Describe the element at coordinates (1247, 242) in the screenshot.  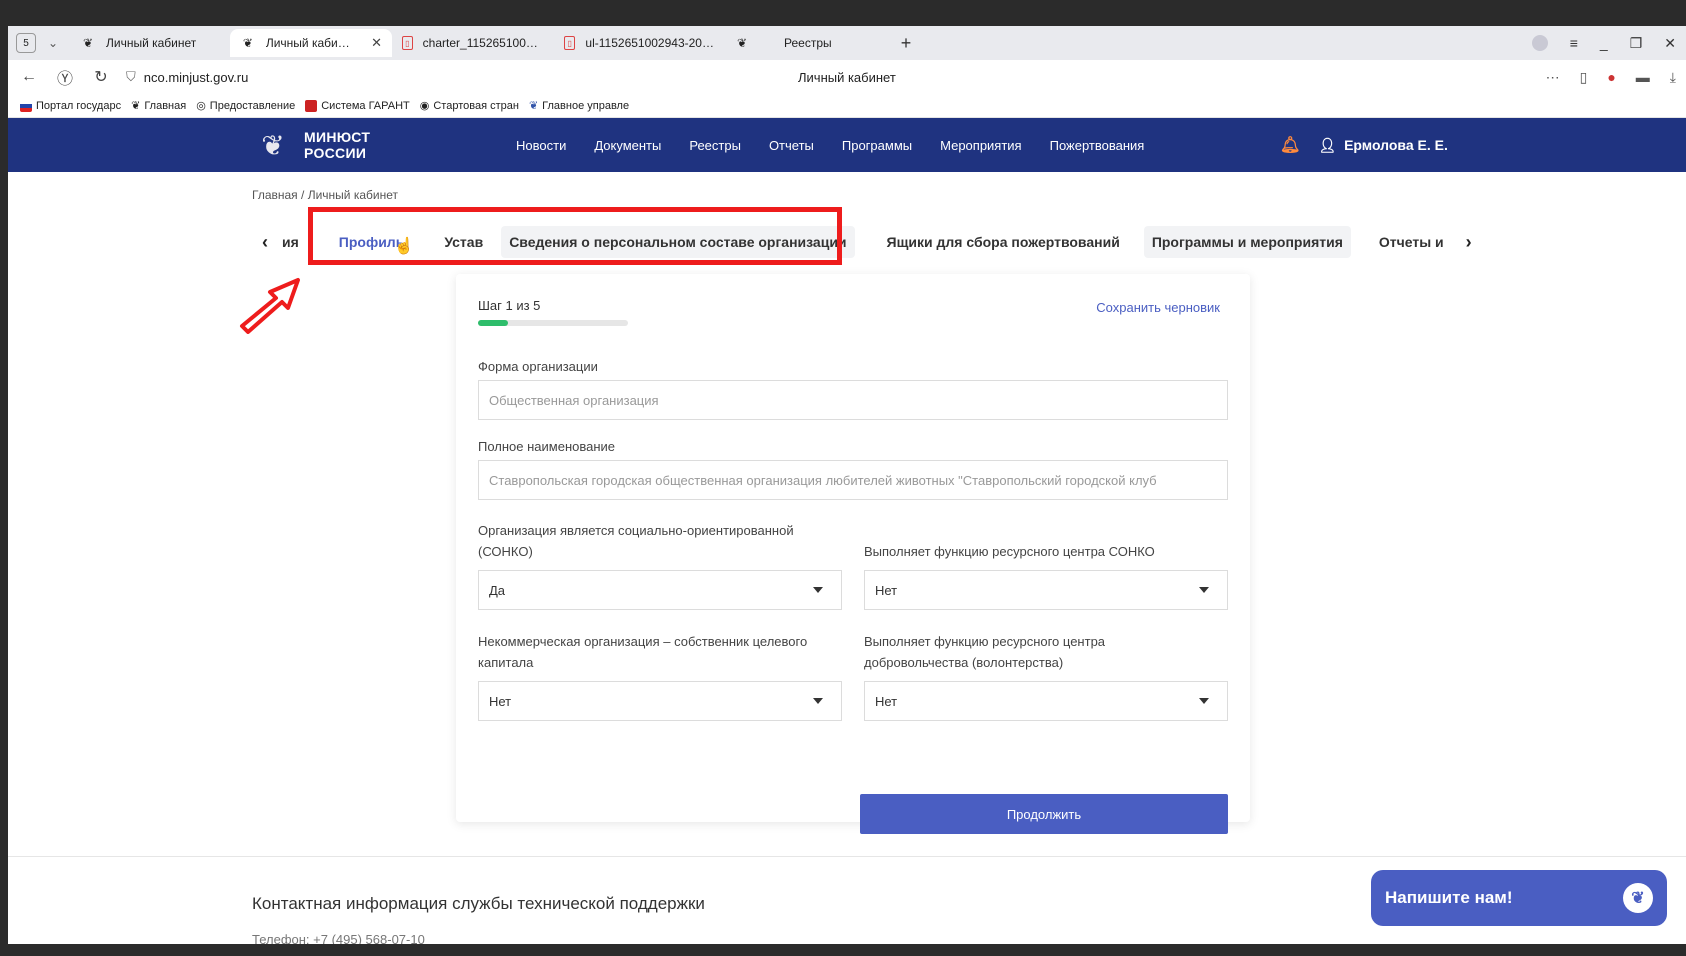
I see `tab-programs-events: Программы и мероприятия` at that location.